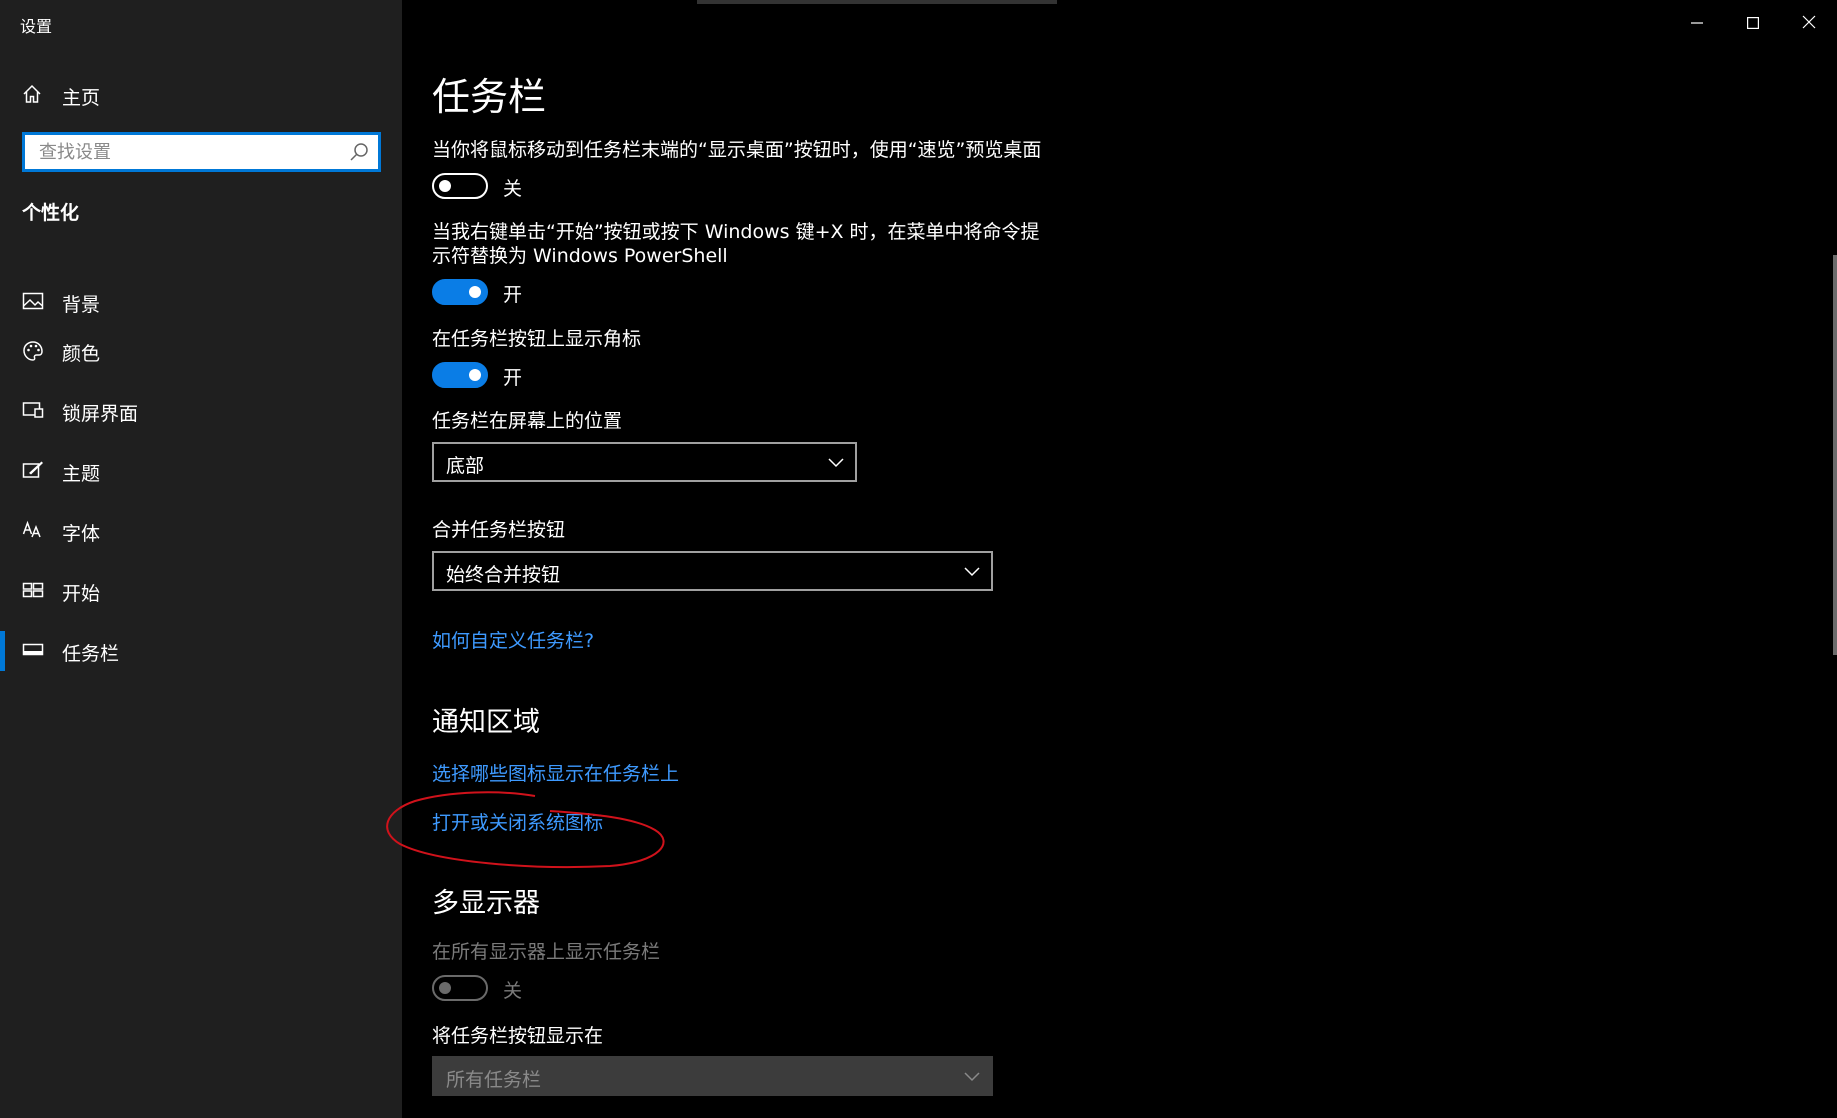  What do you see at coordinates (460, 292) in the screenshot?
I see `powershell-toggle` at bounding box center [460, 292].